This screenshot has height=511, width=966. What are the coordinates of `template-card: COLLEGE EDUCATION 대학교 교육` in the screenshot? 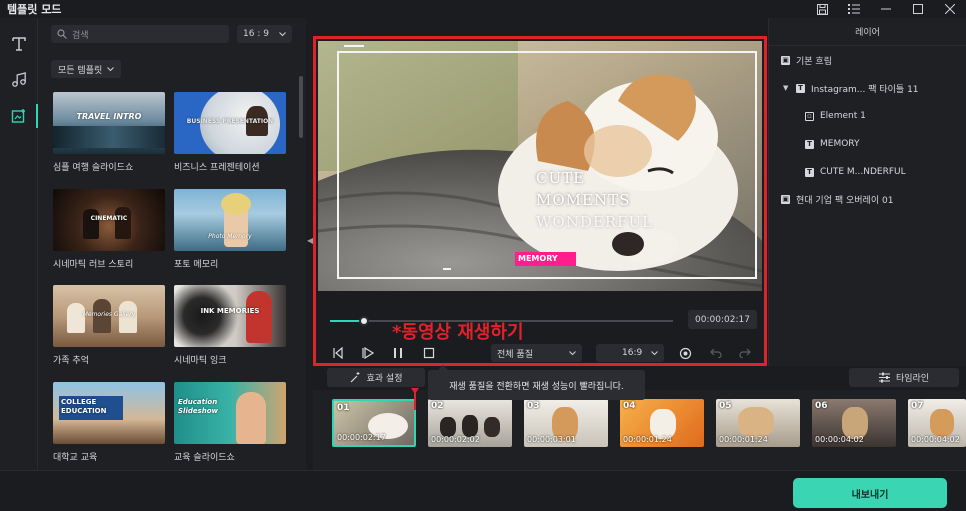 It's located at (109, 422).